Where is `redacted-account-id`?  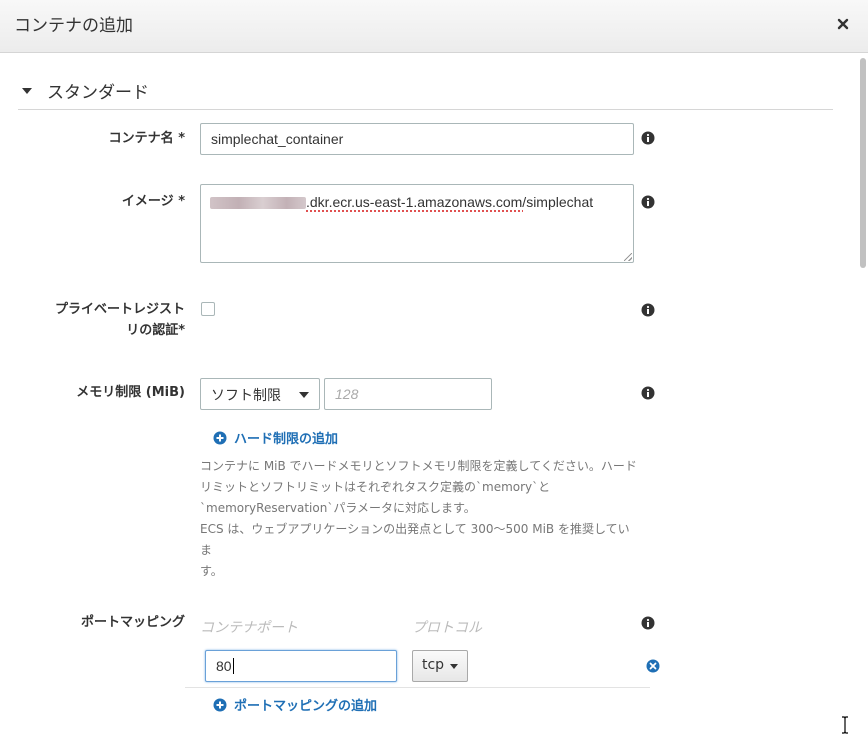
redacted-account-id is located at coordinates (258, 203).